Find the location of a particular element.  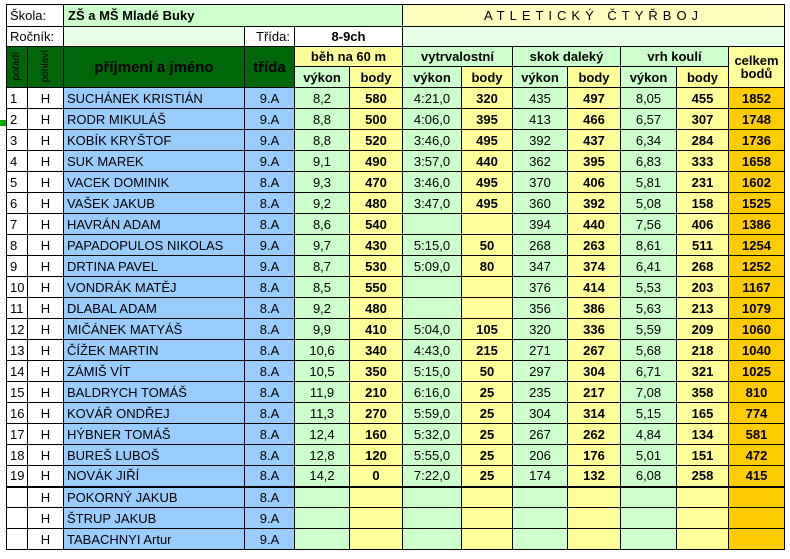

long-jump-pts-cell is located at coordinates (594, 539).